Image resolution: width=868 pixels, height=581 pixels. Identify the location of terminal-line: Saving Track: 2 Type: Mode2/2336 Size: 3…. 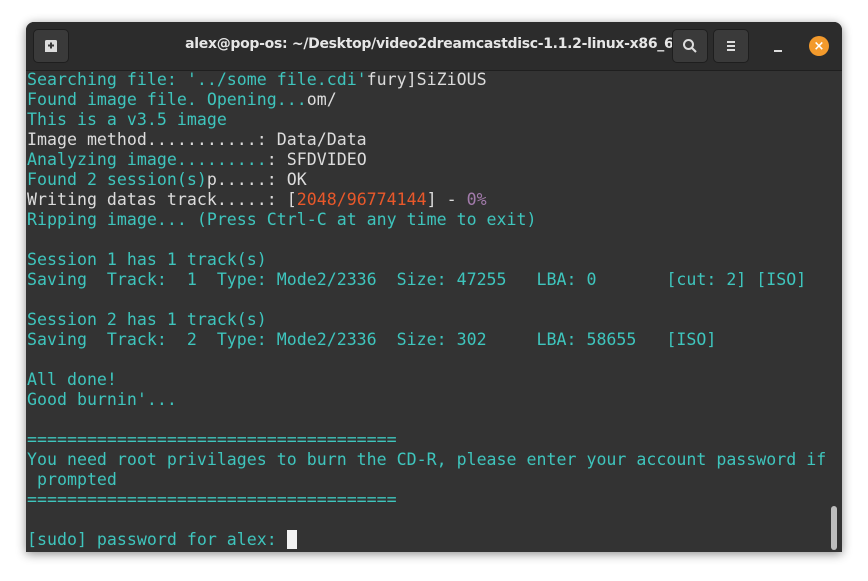
(427, 340).